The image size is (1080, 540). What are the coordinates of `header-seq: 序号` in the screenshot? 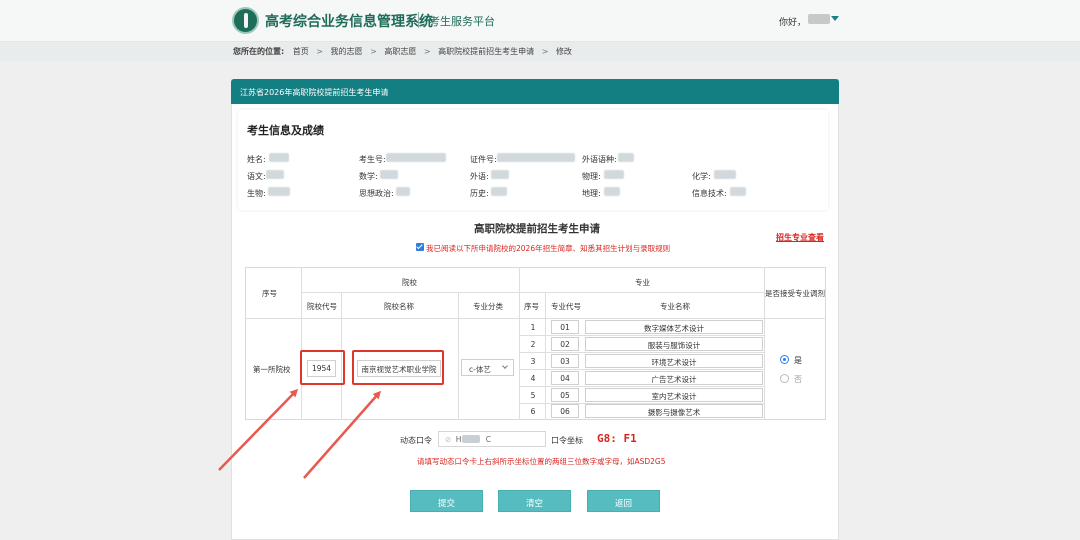 It's located at (269, 293).